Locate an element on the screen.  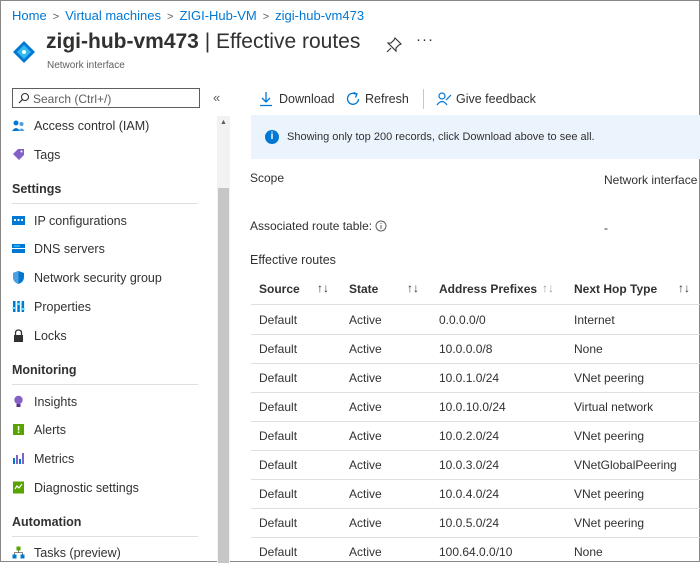
sidebar-scroll-thumb is located at coordinates (223, 375).